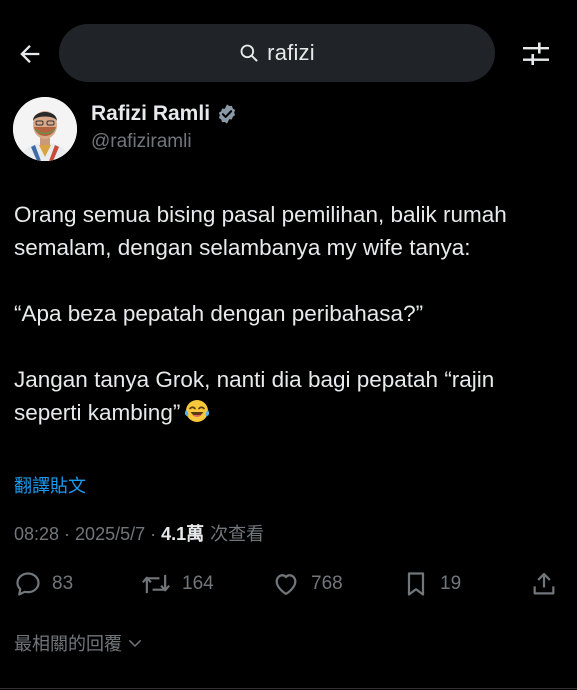 The image size is (577, 690). I want to click on arrow-left-icon, so click(30, 54).